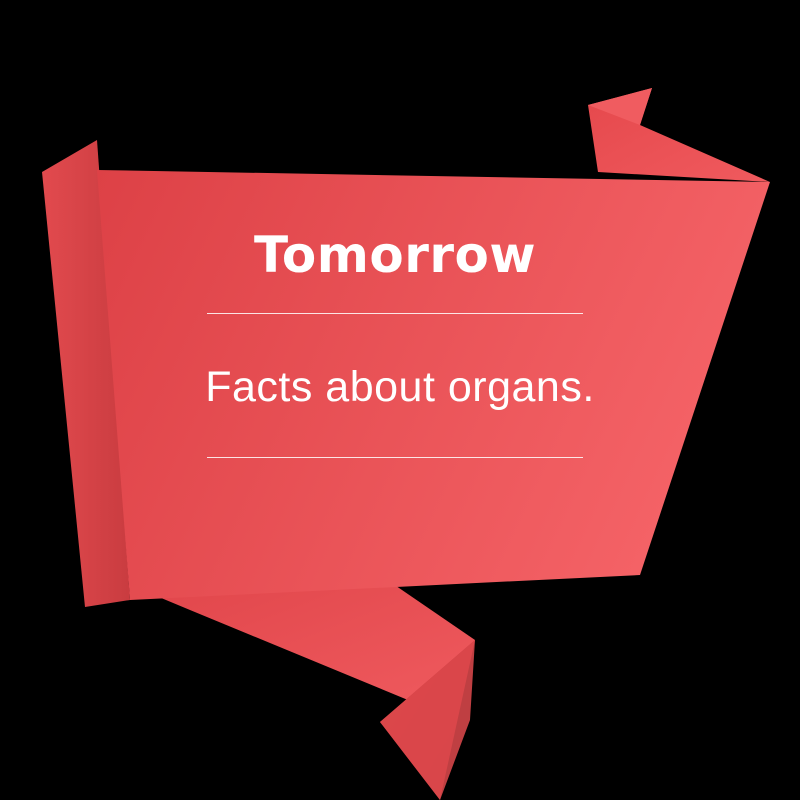 The image size is (800, 800). What do you see at coordinates (395, 313) in the screenshot?
I see `top-divider` at bounding box center [395, 313].